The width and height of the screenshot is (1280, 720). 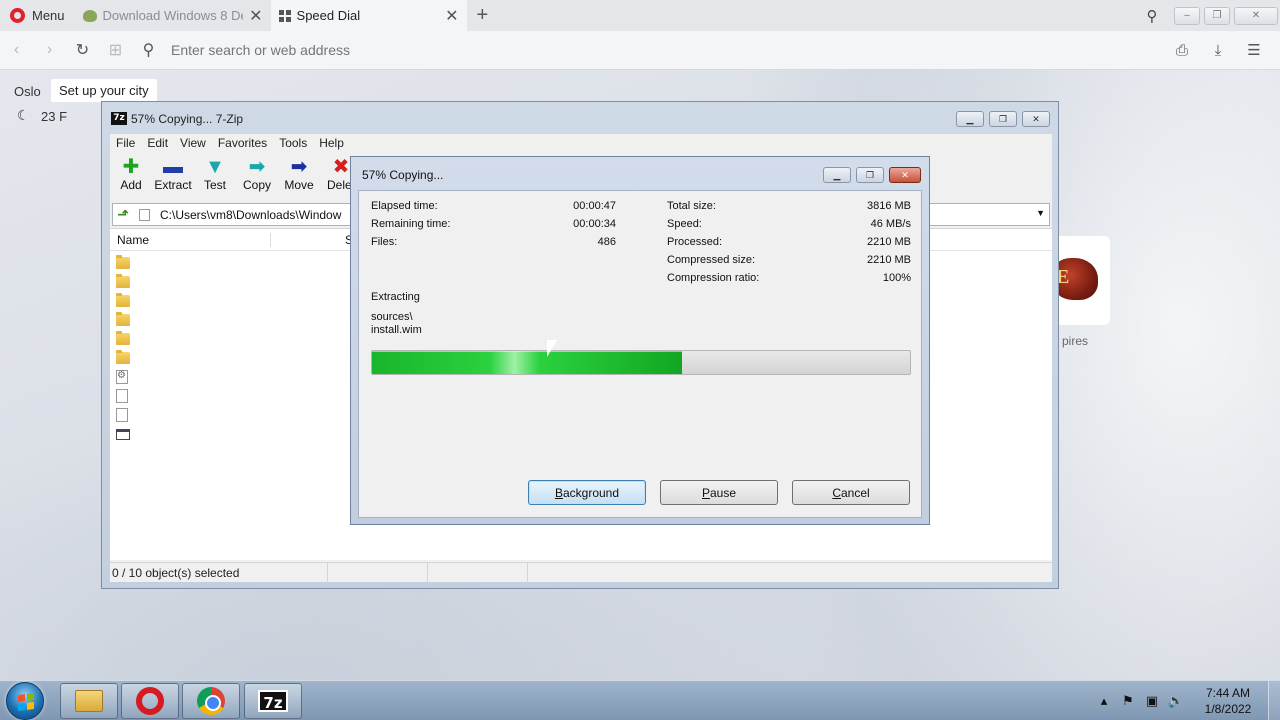 I want to click on taskbar-opera-button, so click(x=150, y=701).